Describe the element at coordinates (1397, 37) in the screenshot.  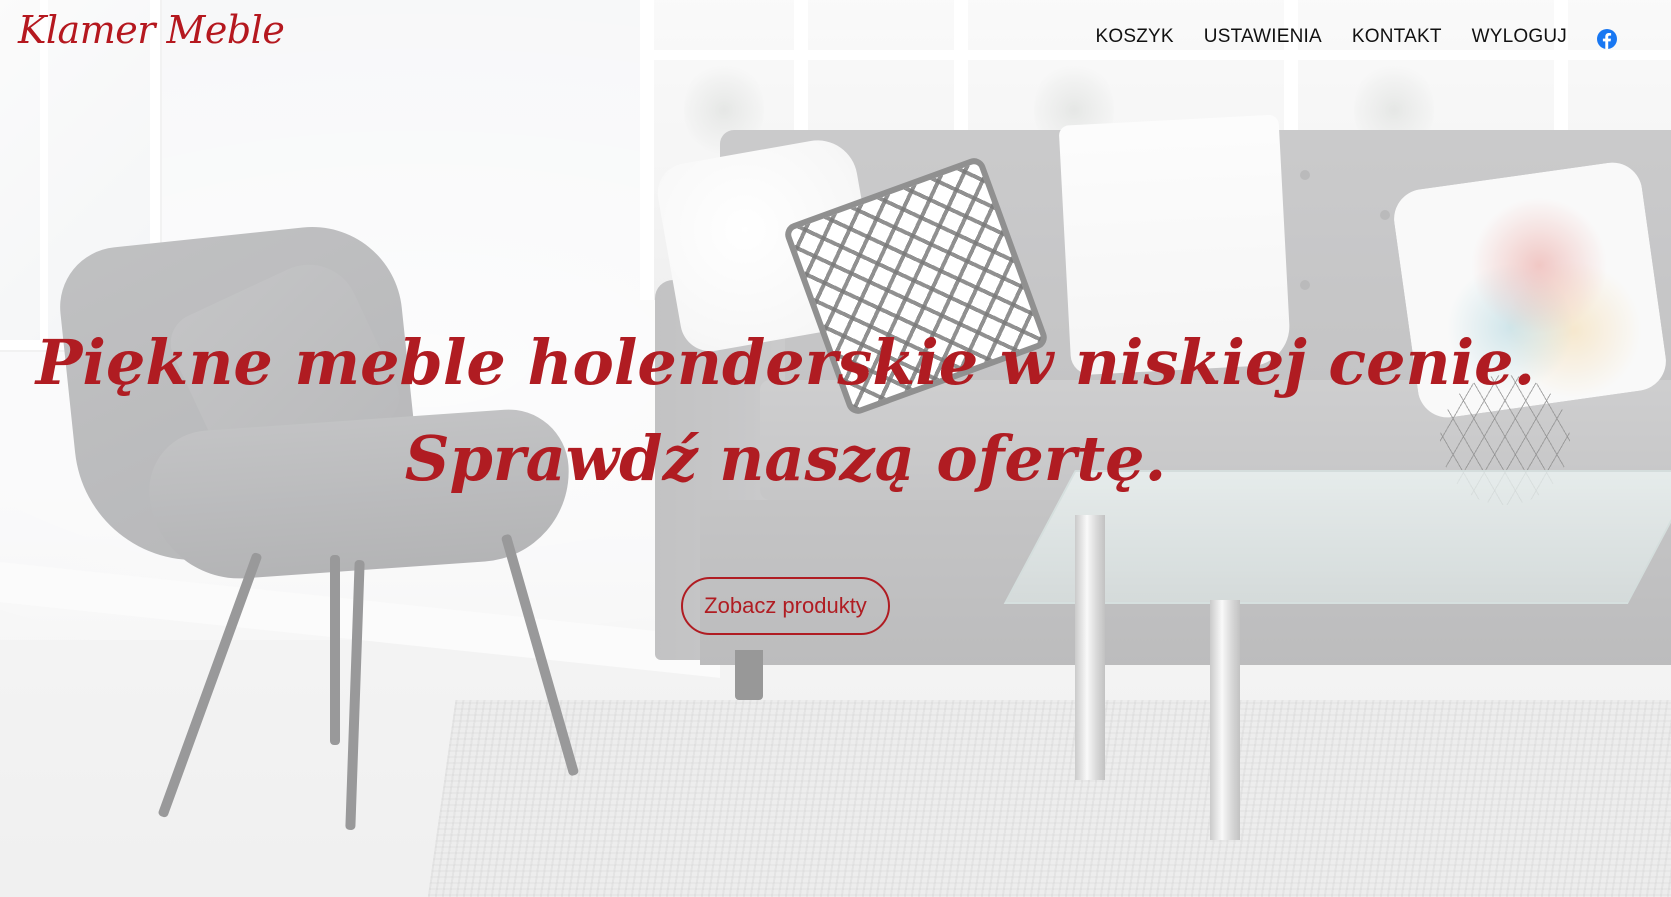
I see `nav-link-contact: KONTAKT` at that location.